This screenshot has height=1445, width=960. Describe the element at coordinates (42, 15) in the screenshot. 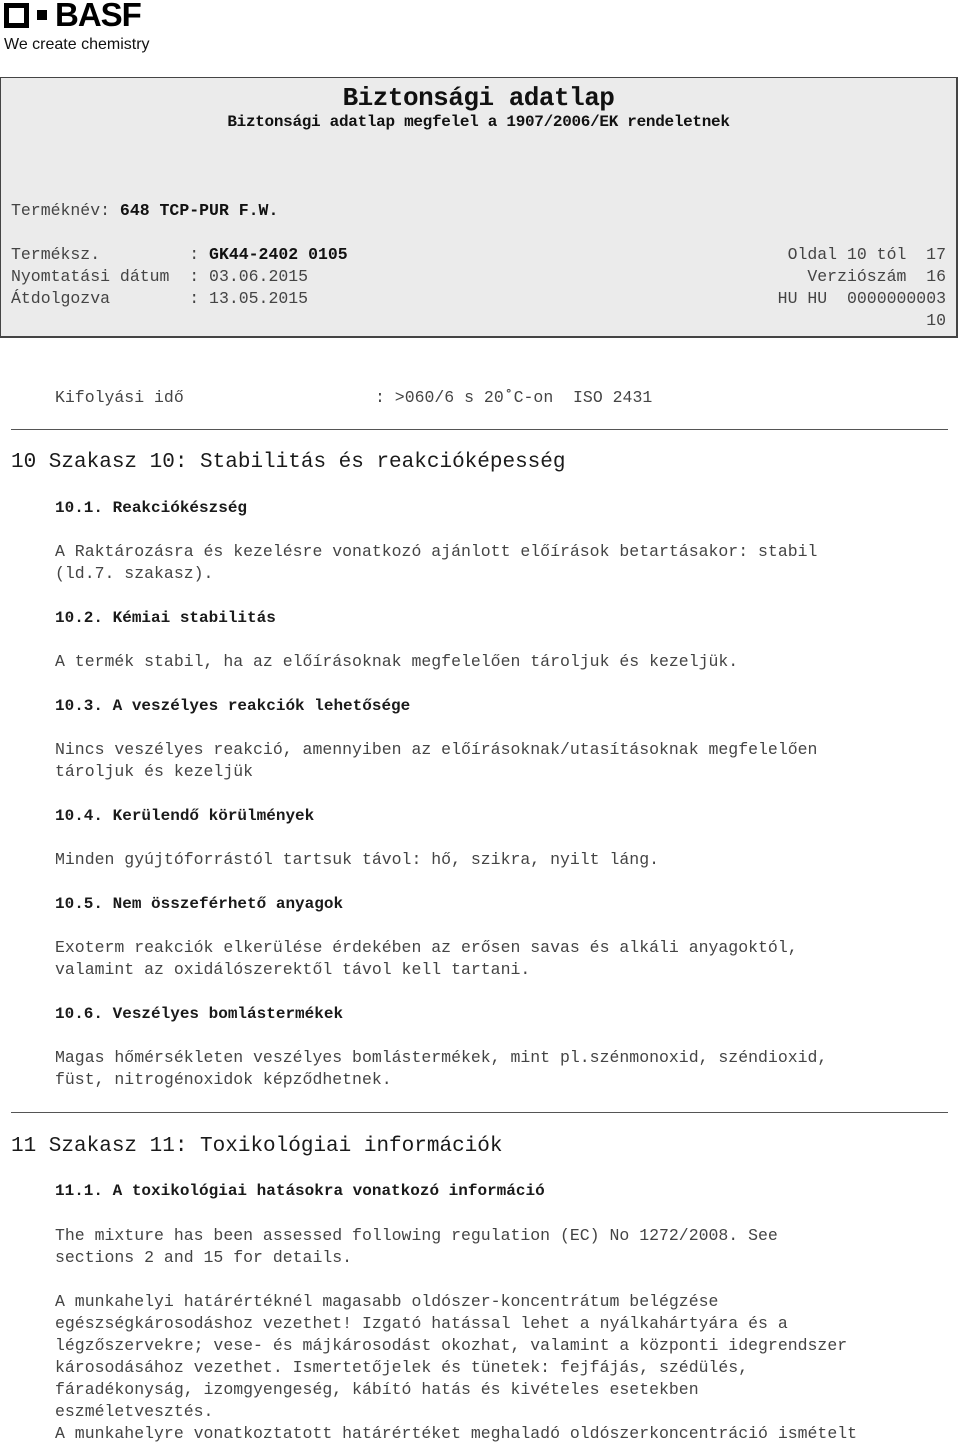

I see `logo-square-solid-icon` at that location.